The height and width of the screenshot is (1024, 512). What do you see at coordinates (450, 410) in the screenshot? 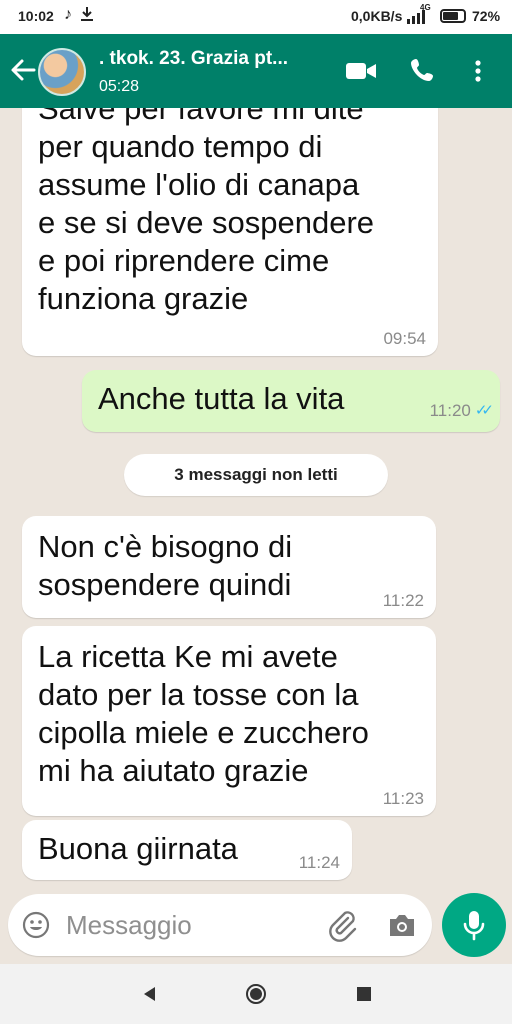
I see `message-time: 11:20` at bounding box center [450, 410].